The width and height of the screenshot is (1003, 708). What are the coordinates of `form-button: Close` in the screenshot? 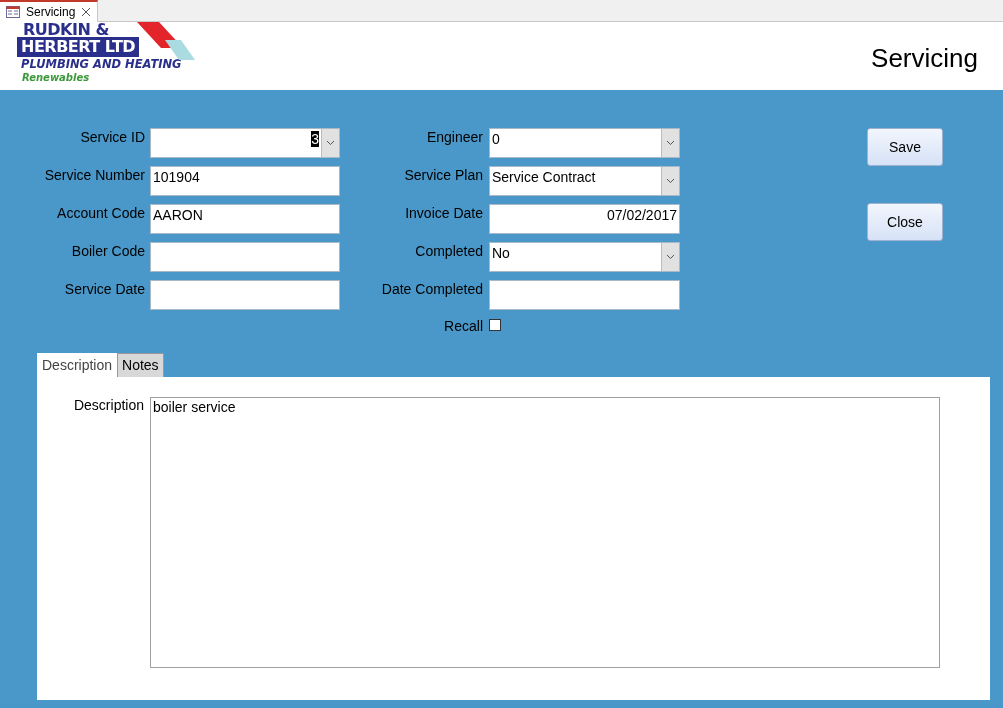 It's located at (905, 222).